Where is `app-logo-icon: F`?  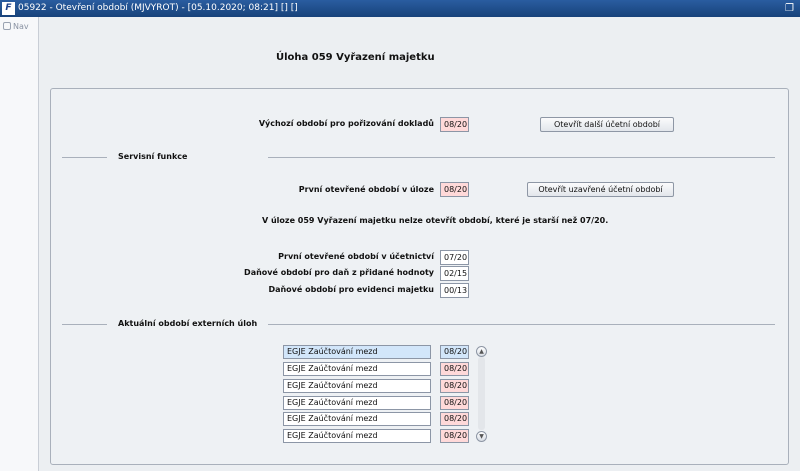
app-logo-icon: F is located at coordinates (8, 8).